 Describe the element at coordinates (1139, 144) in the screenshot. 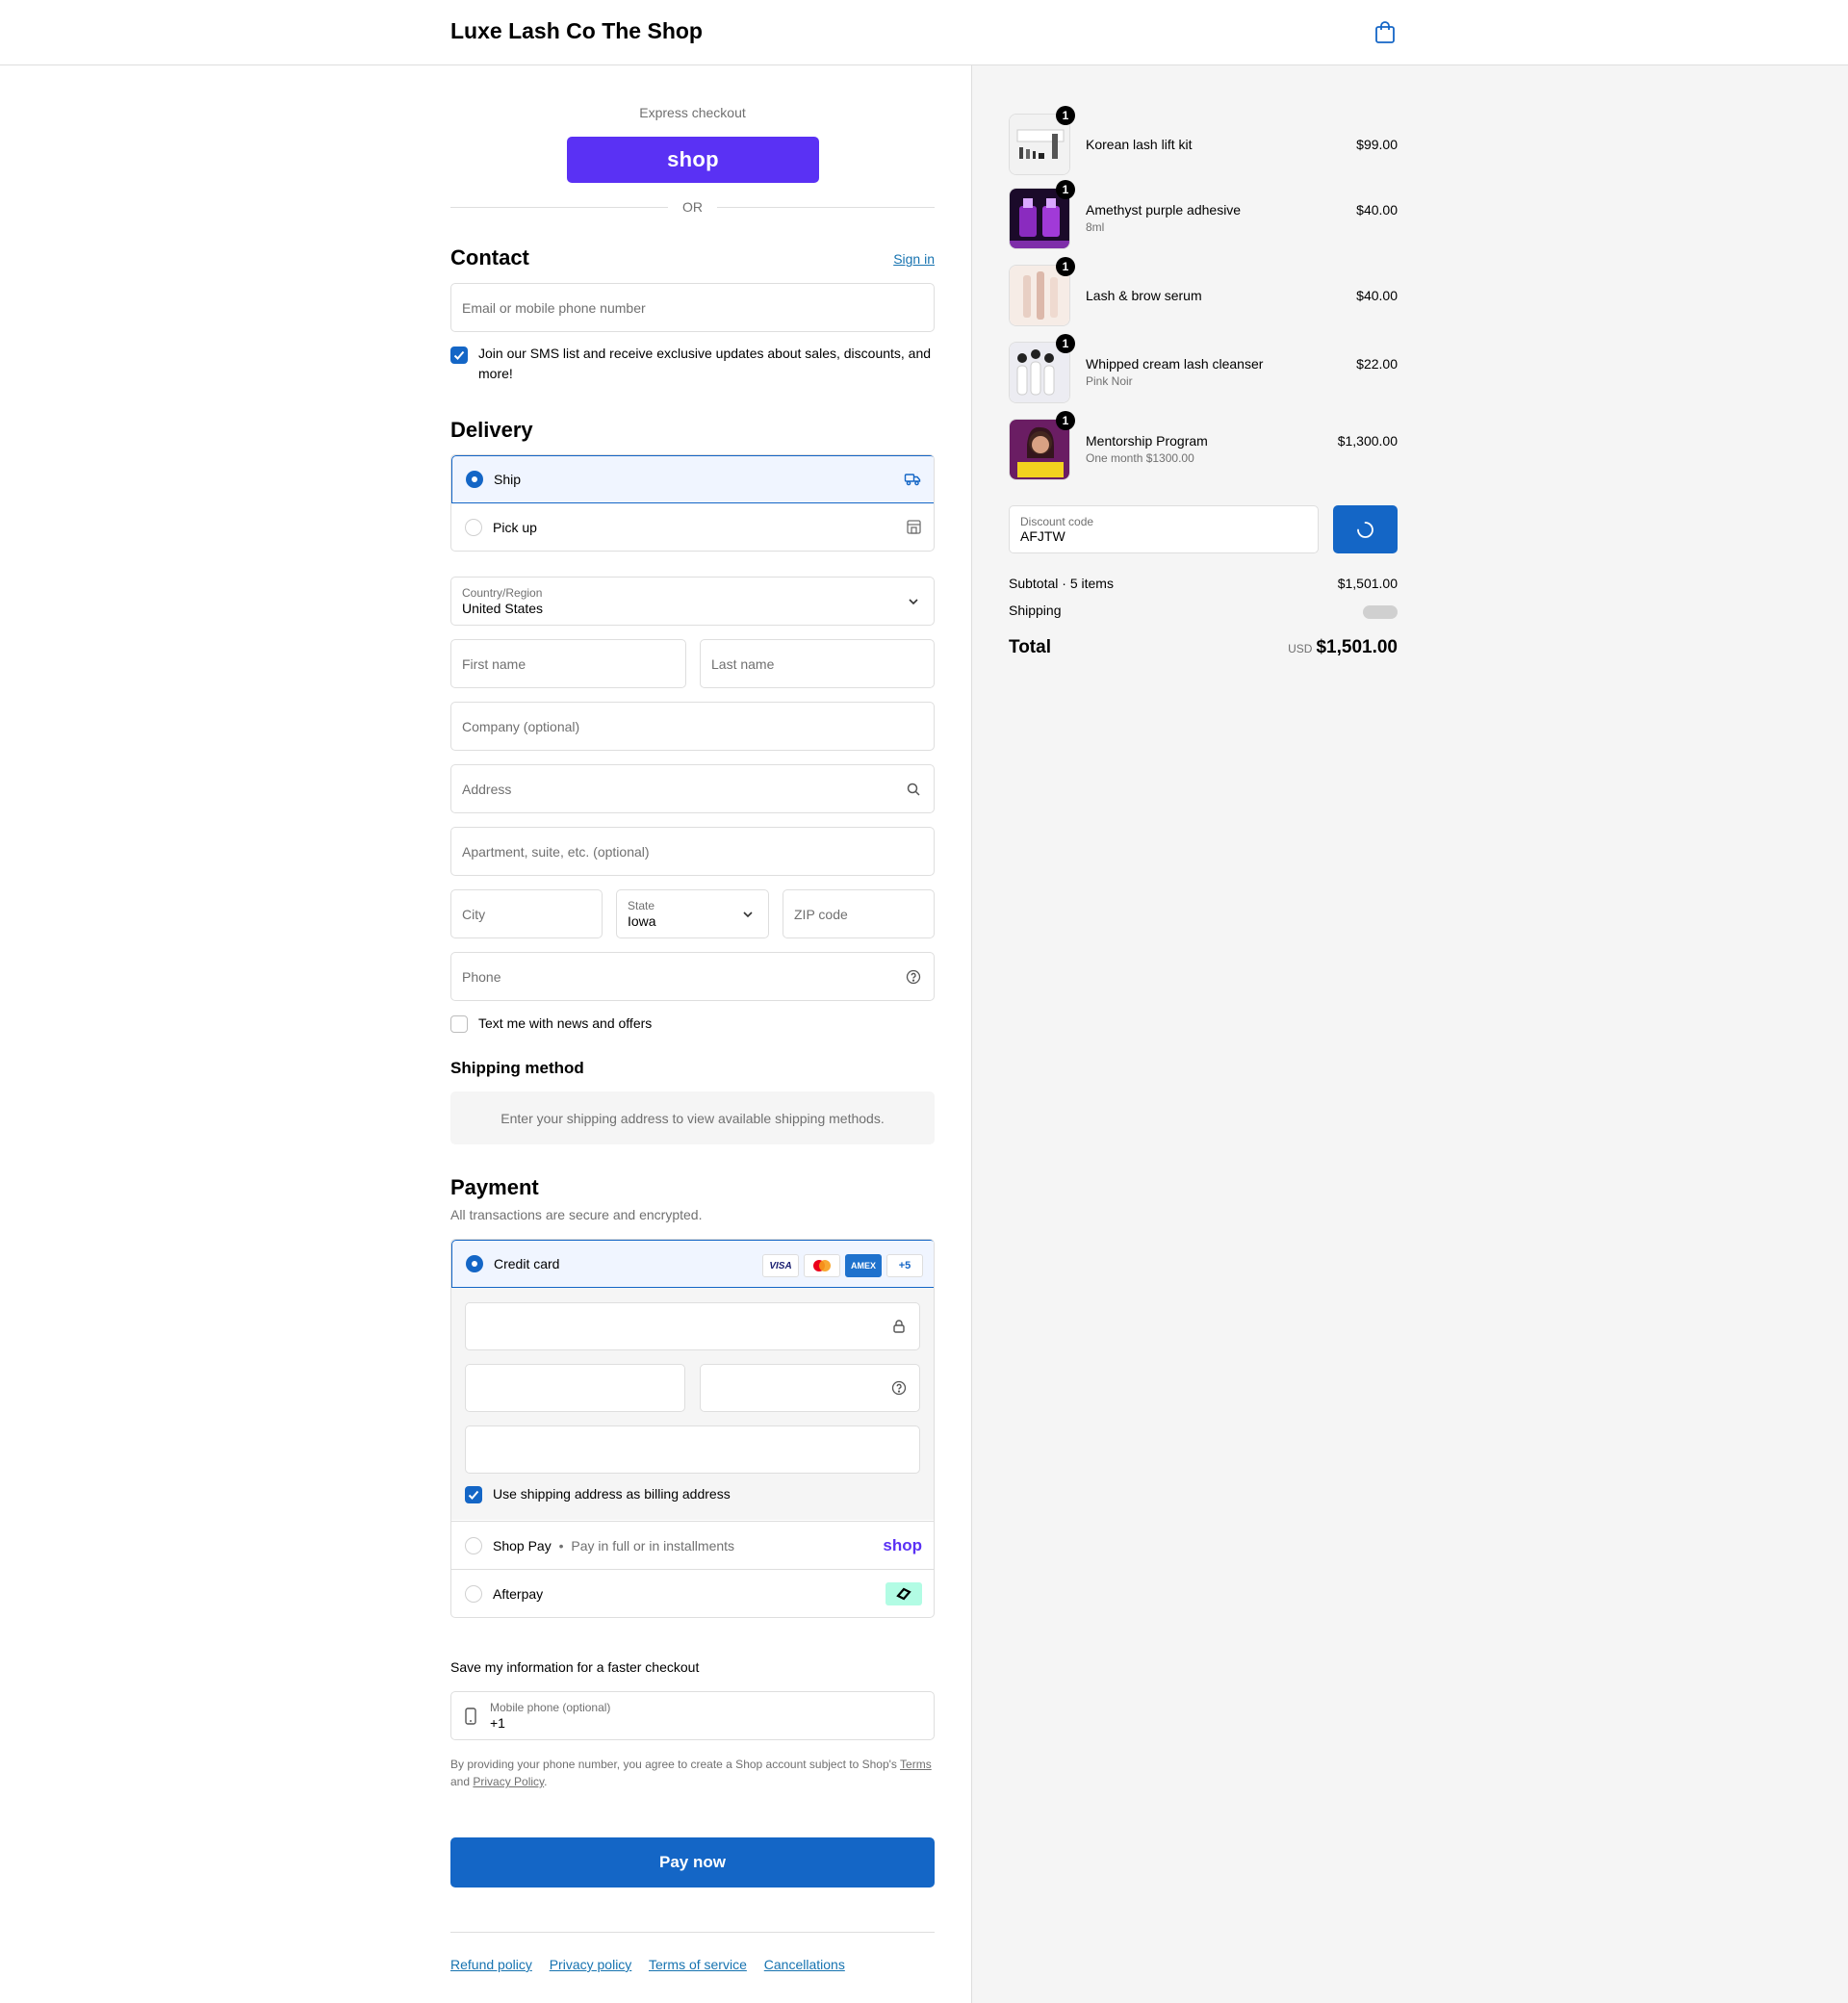

I see `item-name: Korean lash lift kit` at that location.